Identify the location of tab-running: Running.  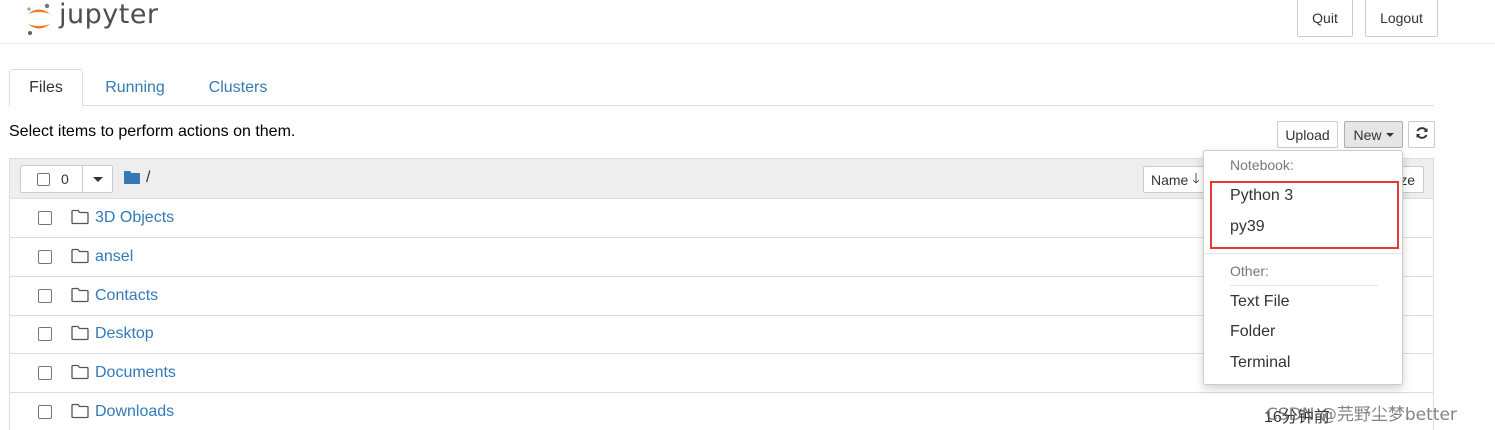
(135, 87).